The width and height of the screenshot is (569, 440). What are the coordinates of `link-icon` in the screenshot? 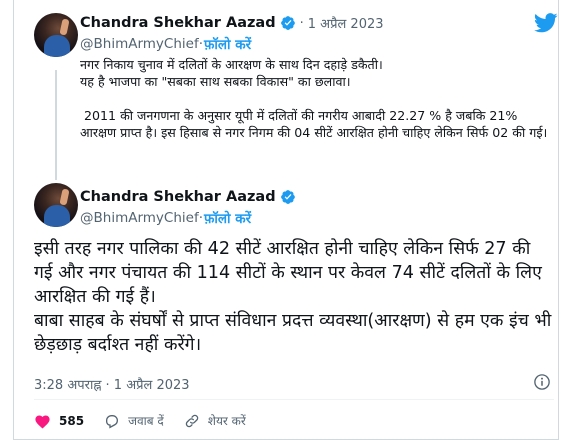 It's located at (192, 420).